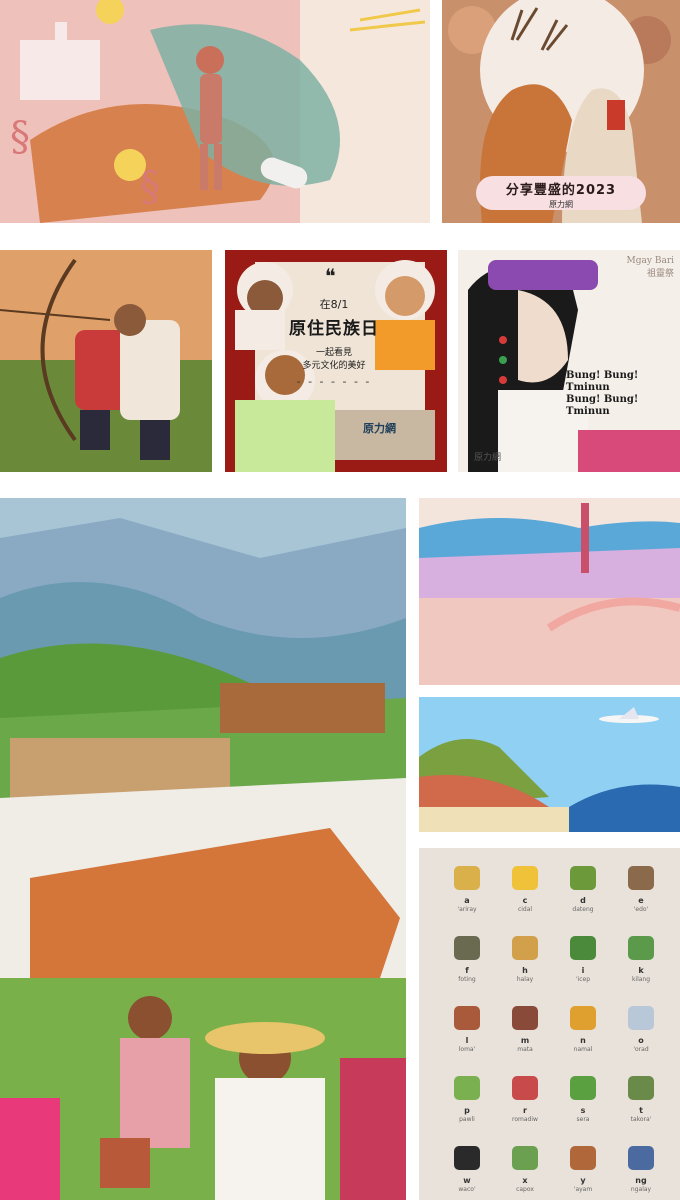 The width and height of the screenshot is (680, 1200). I want to click on alphabet-letter: l, so click(467, 1040).